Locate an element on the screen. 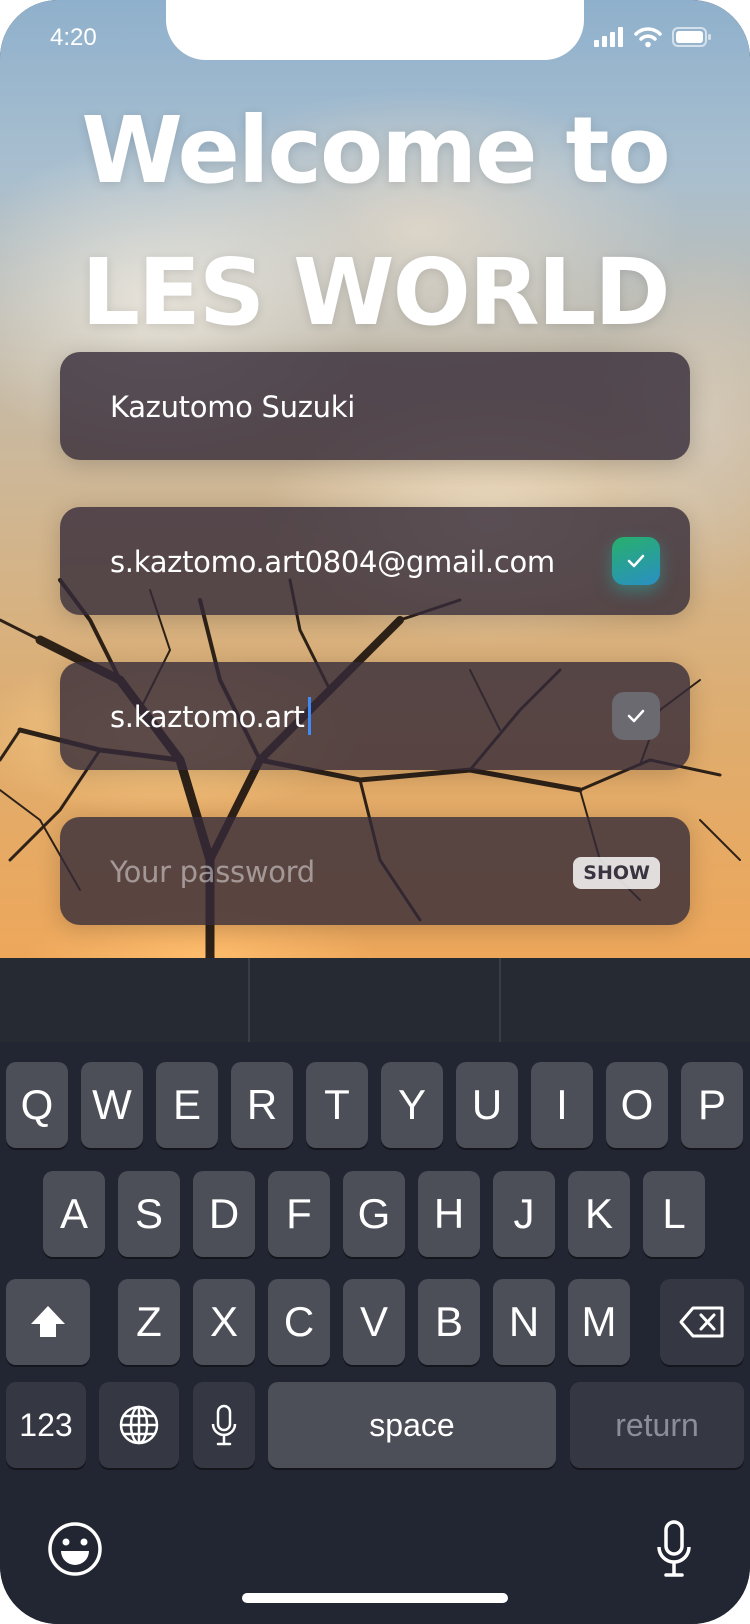 The height and width of the screenshot is (1624, 750). key-z: Z is located at coordinates (149, 1322).